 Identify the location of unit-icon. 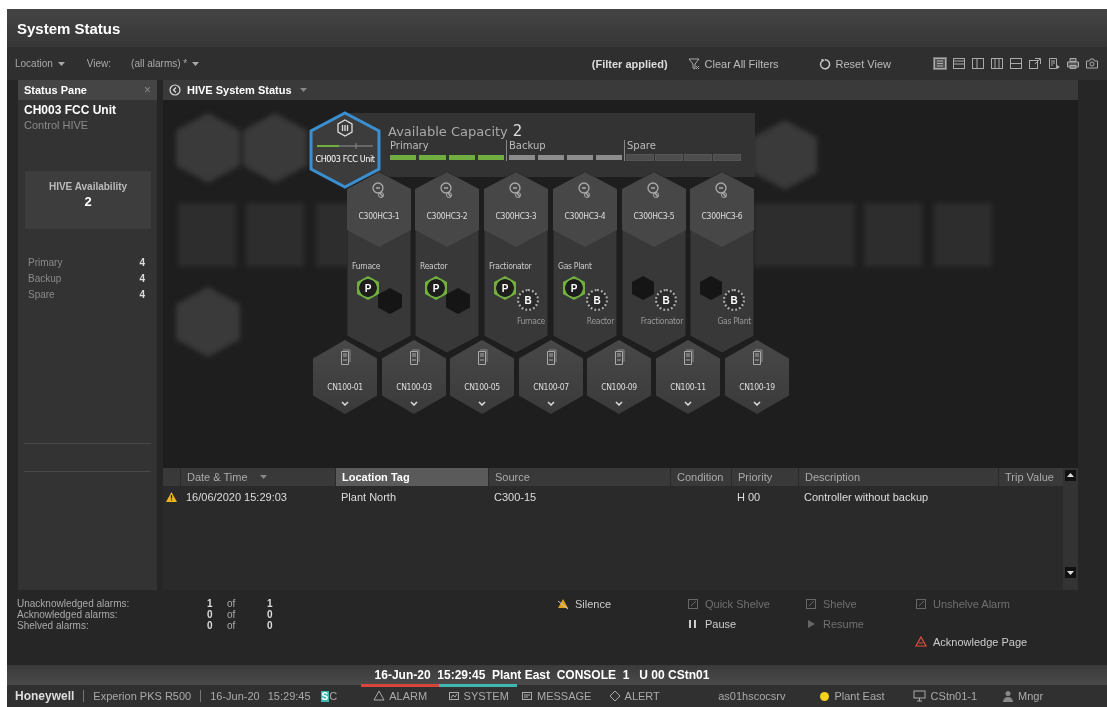
(345, 128).